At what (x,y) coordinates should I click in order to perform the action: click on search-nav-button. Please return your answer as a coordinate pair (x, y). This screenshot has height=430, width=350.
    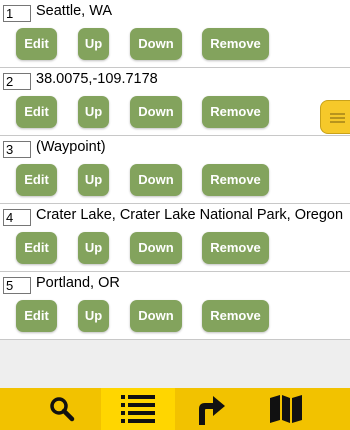
    Looking at the image, I should click on (62, 409).